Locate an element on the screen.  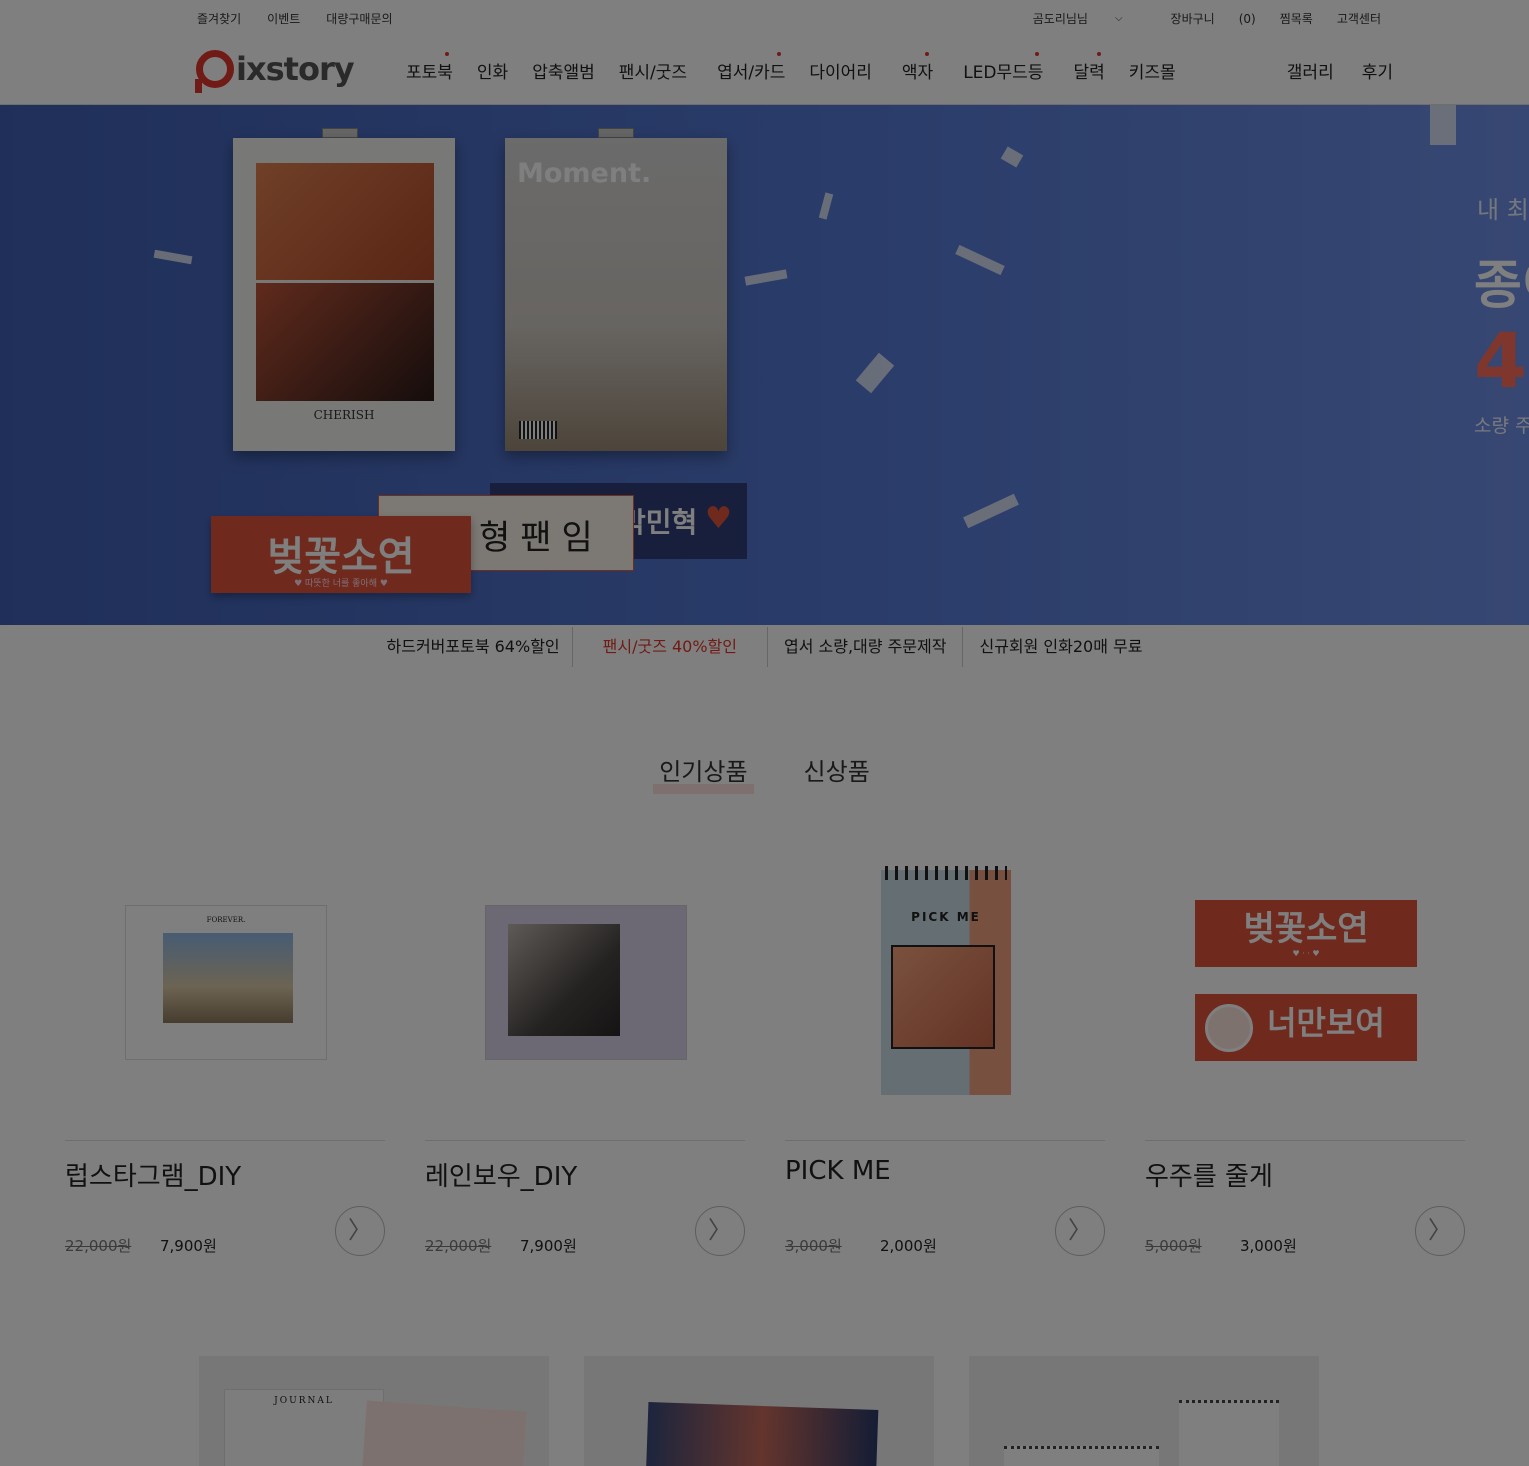
product-image: 너만보여 is located at coordinates (1306, 1027).